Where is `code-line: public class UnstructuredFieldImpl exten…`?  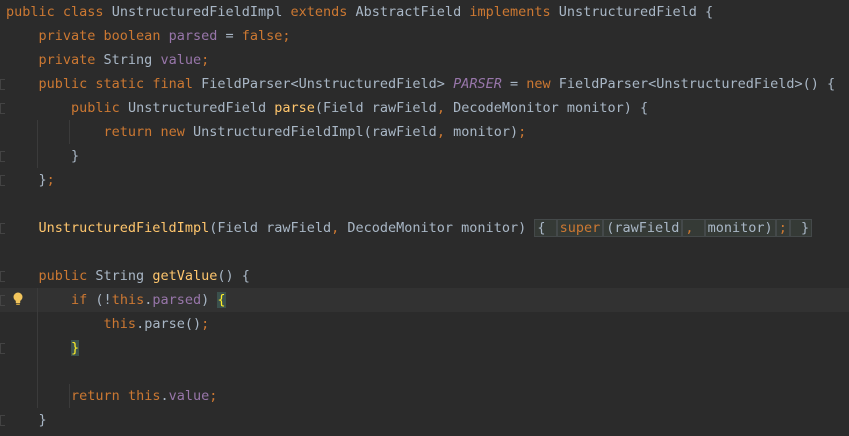
code-line: public class UnstructuredFieldImpl exten… is located at coordinates (424, 12).